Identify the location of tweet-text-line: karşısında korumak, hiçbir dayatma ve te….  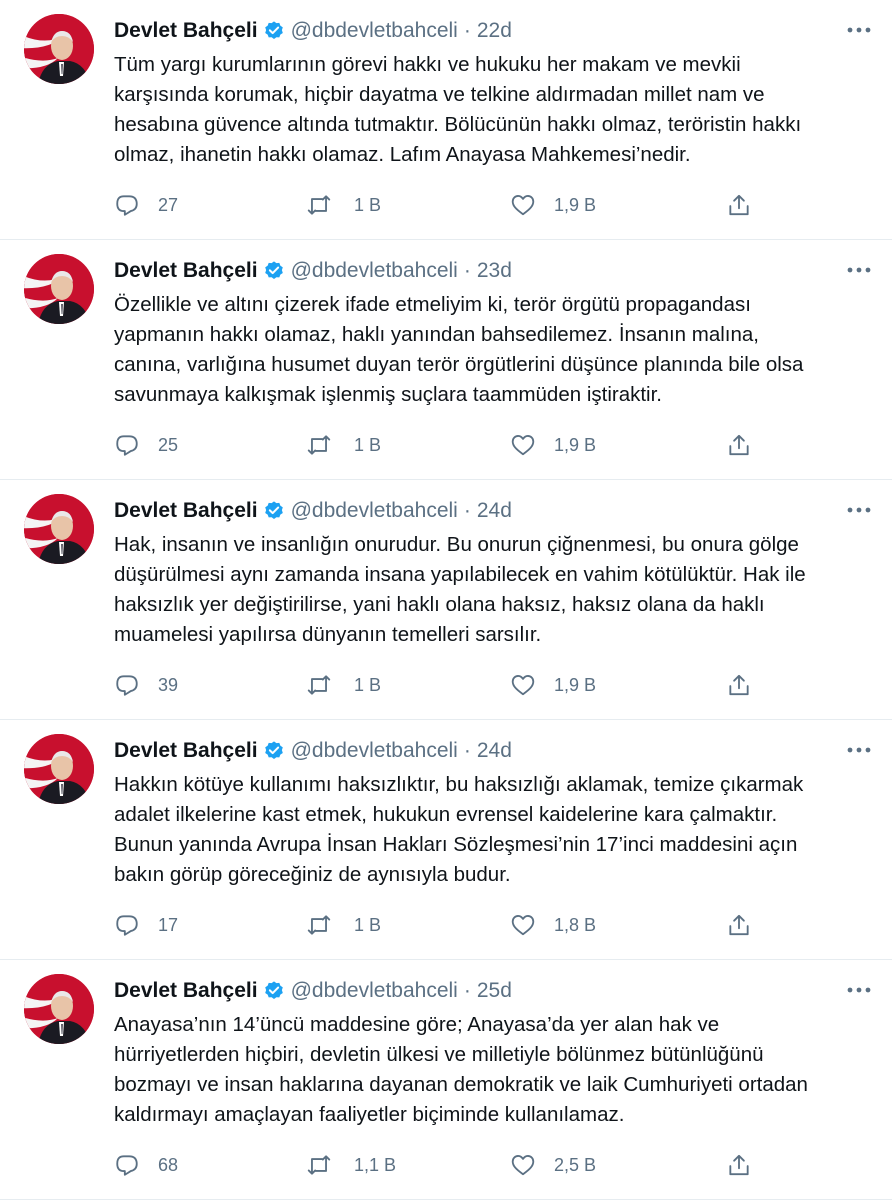
(439, 94).